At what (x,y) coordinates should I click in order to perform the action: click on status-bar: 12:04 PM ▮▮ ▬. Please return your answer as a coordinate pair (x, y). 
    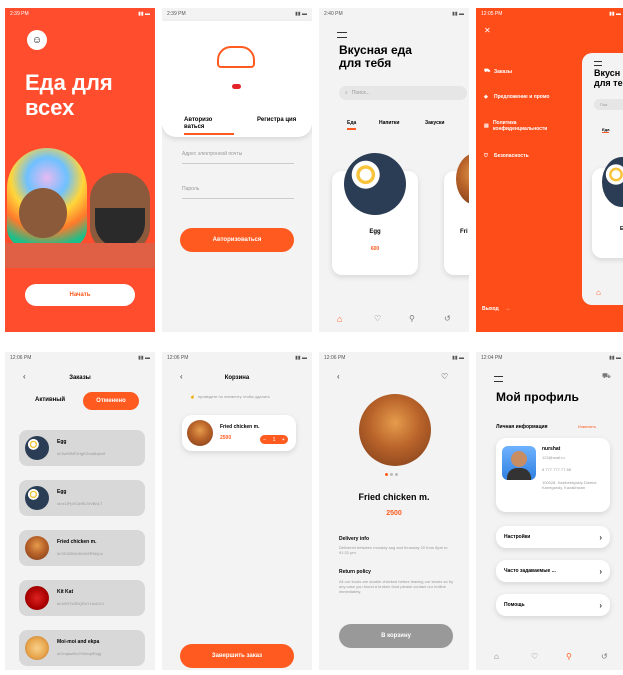
    Looking at the image, I should click on (551, 358).